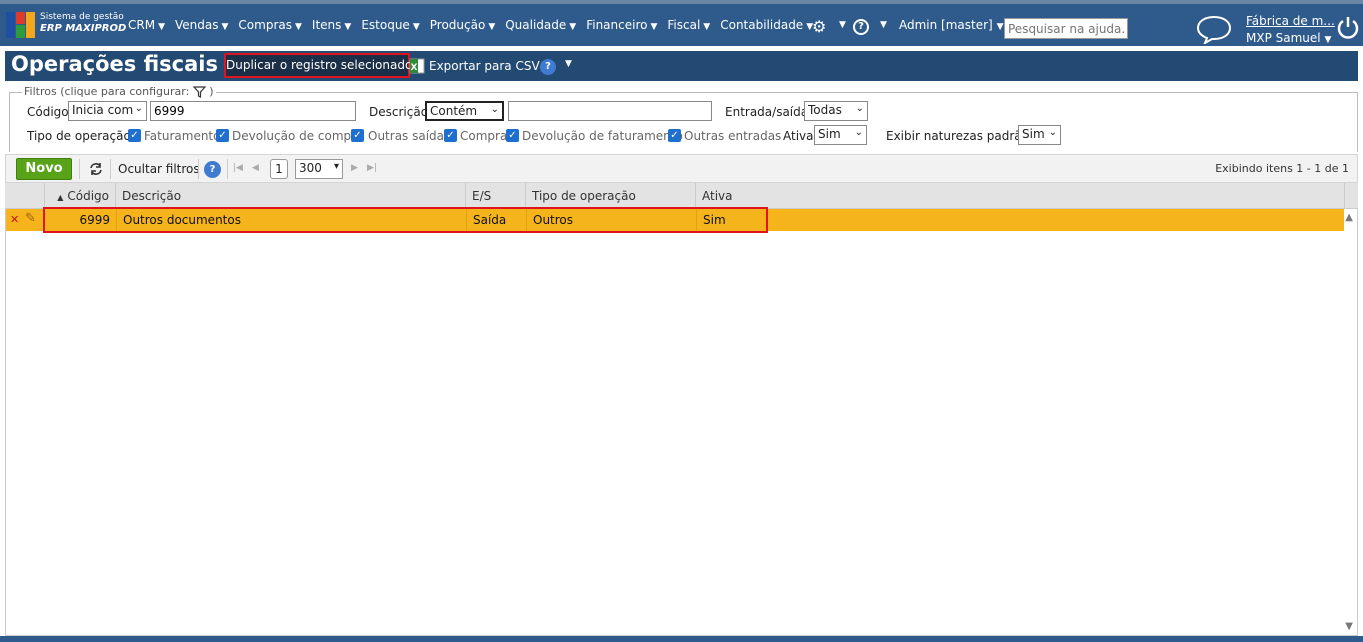 This screenshot has height=642, width=1363. What do you see at coordinates (182, 136) in the screenshot?
I see `checkbox-label: Faturamento` at bounding box center [182, 136].